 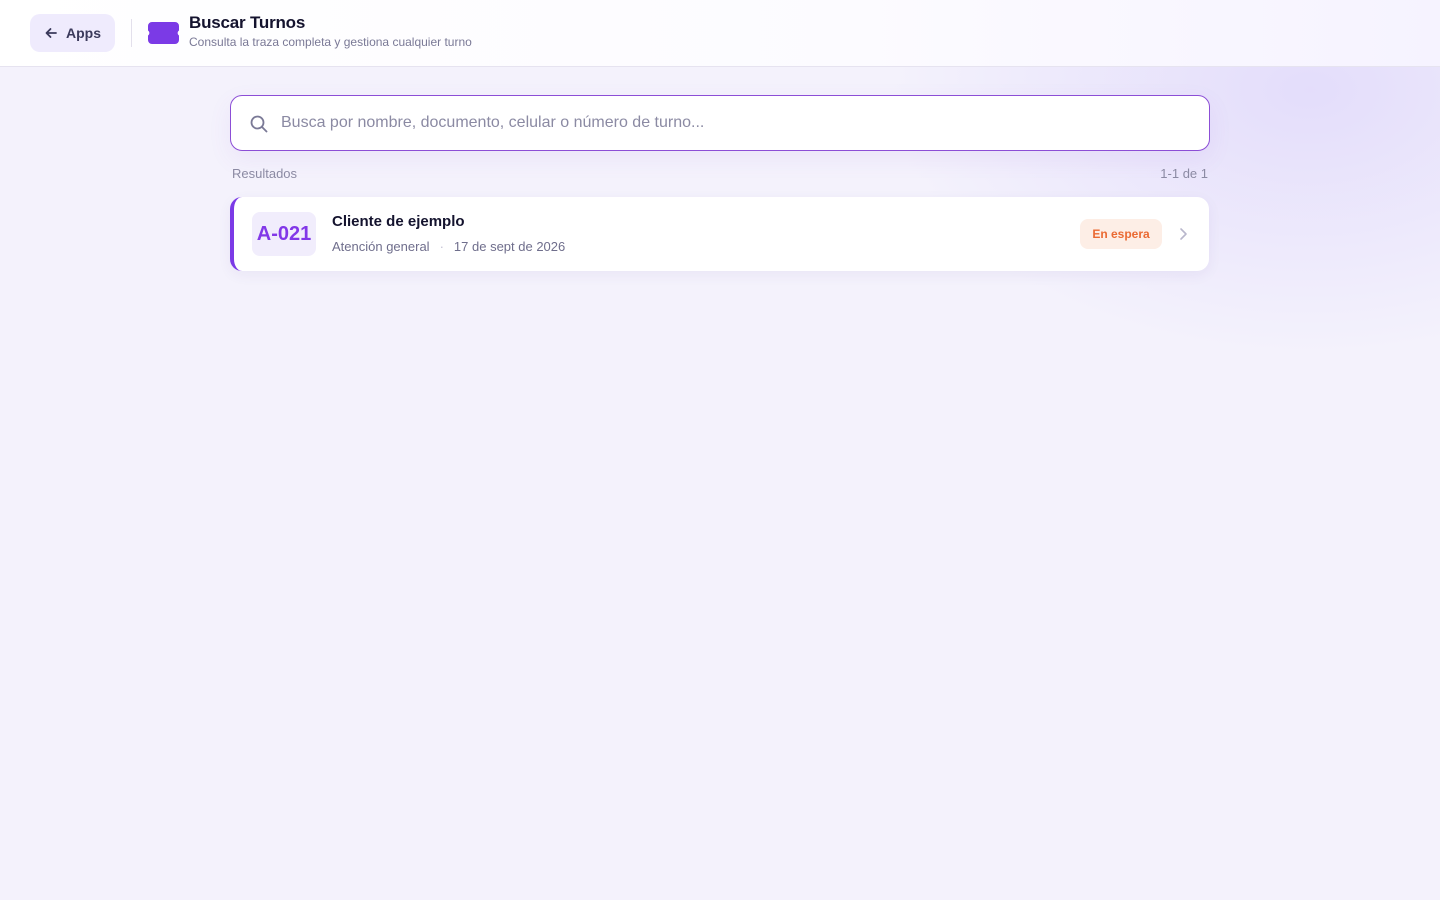 I want to click on arrow-left-icon, so click(x=51, y=33).